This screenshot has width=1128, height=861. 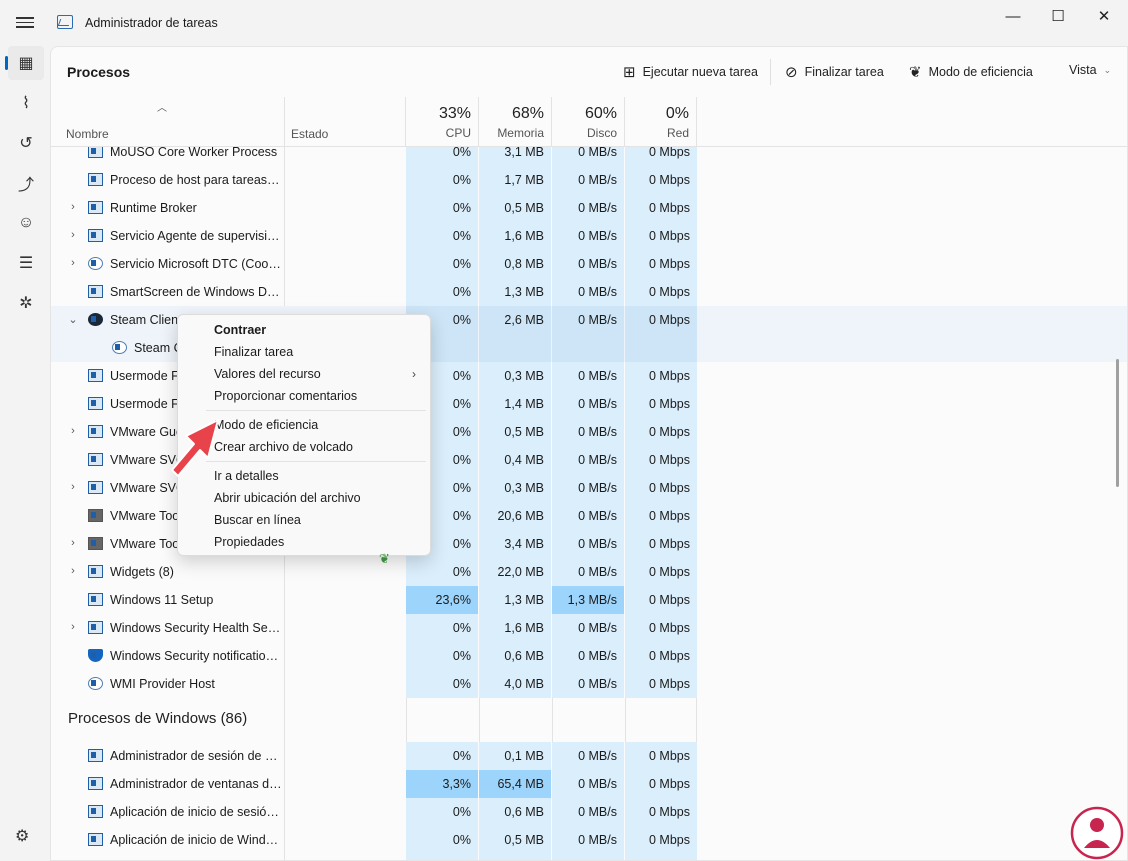 What do you see at coordinates (1117, 423) in the screenshot?
I see `vertical-scrollbar` at bounding box center [1117, 423].